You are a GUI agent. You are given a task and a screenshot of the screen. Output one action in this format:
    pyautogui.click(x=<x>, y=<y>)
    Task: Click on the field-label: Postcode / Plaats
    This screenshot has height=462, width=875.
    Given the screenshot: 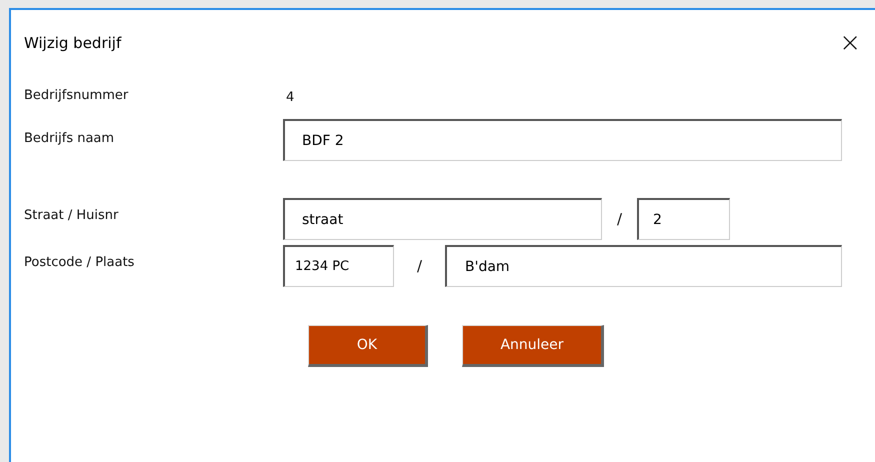 What is the action you would take?
    pyautogui.click(x=80, y=262)
    